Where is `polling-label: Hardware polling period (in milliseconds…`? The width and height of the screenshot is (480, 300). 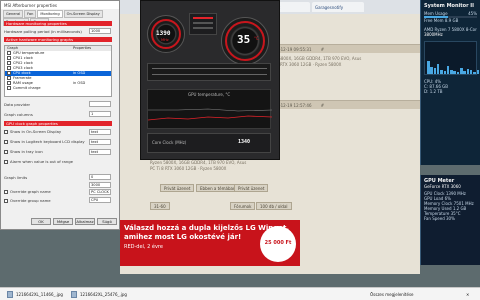
polling-label: Hardware polling period (in milliseconds… is located at coordinates (43, 31).